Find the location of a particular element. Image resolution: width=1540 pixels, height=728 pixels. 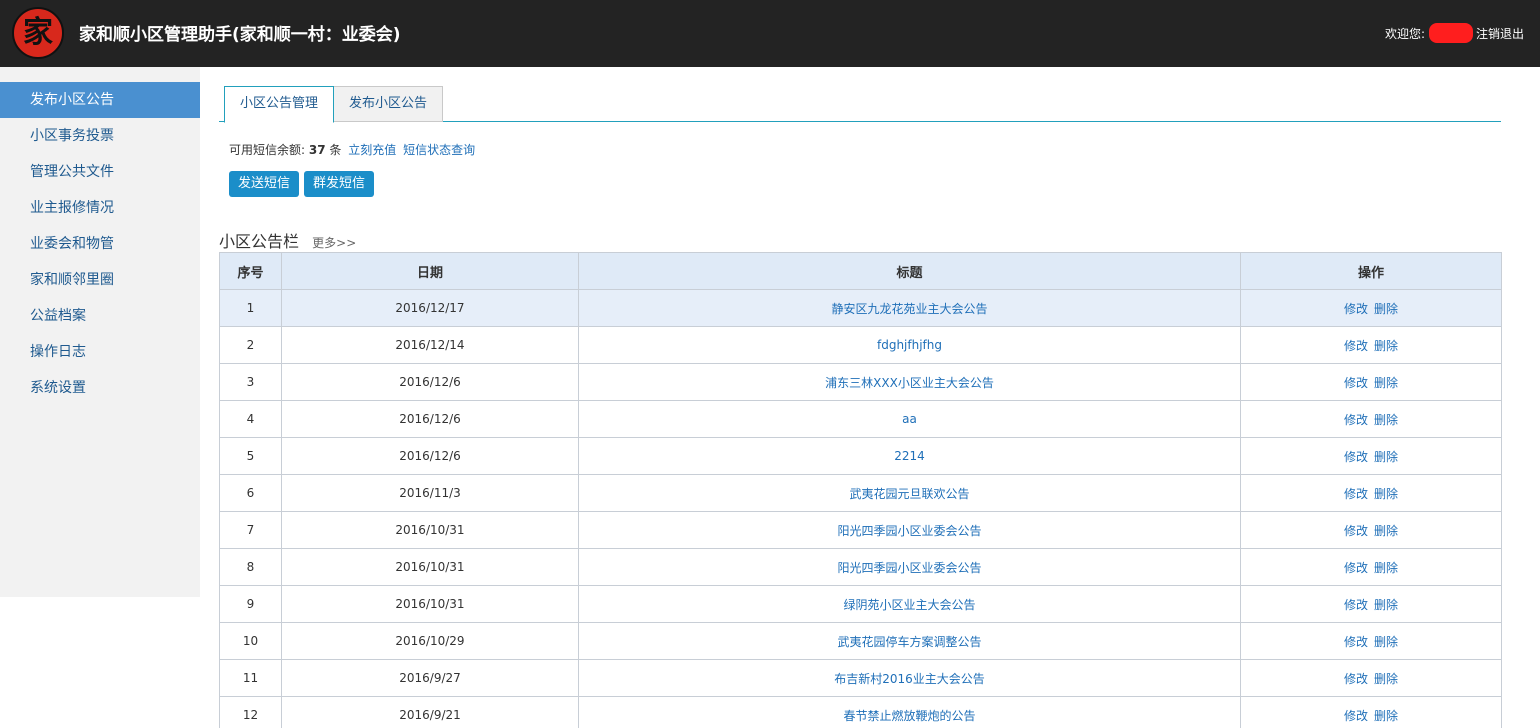

table-row: 2 2016/12/14 fdghjfhjfhg 修改 删除 is located at coordinates (860, 345).